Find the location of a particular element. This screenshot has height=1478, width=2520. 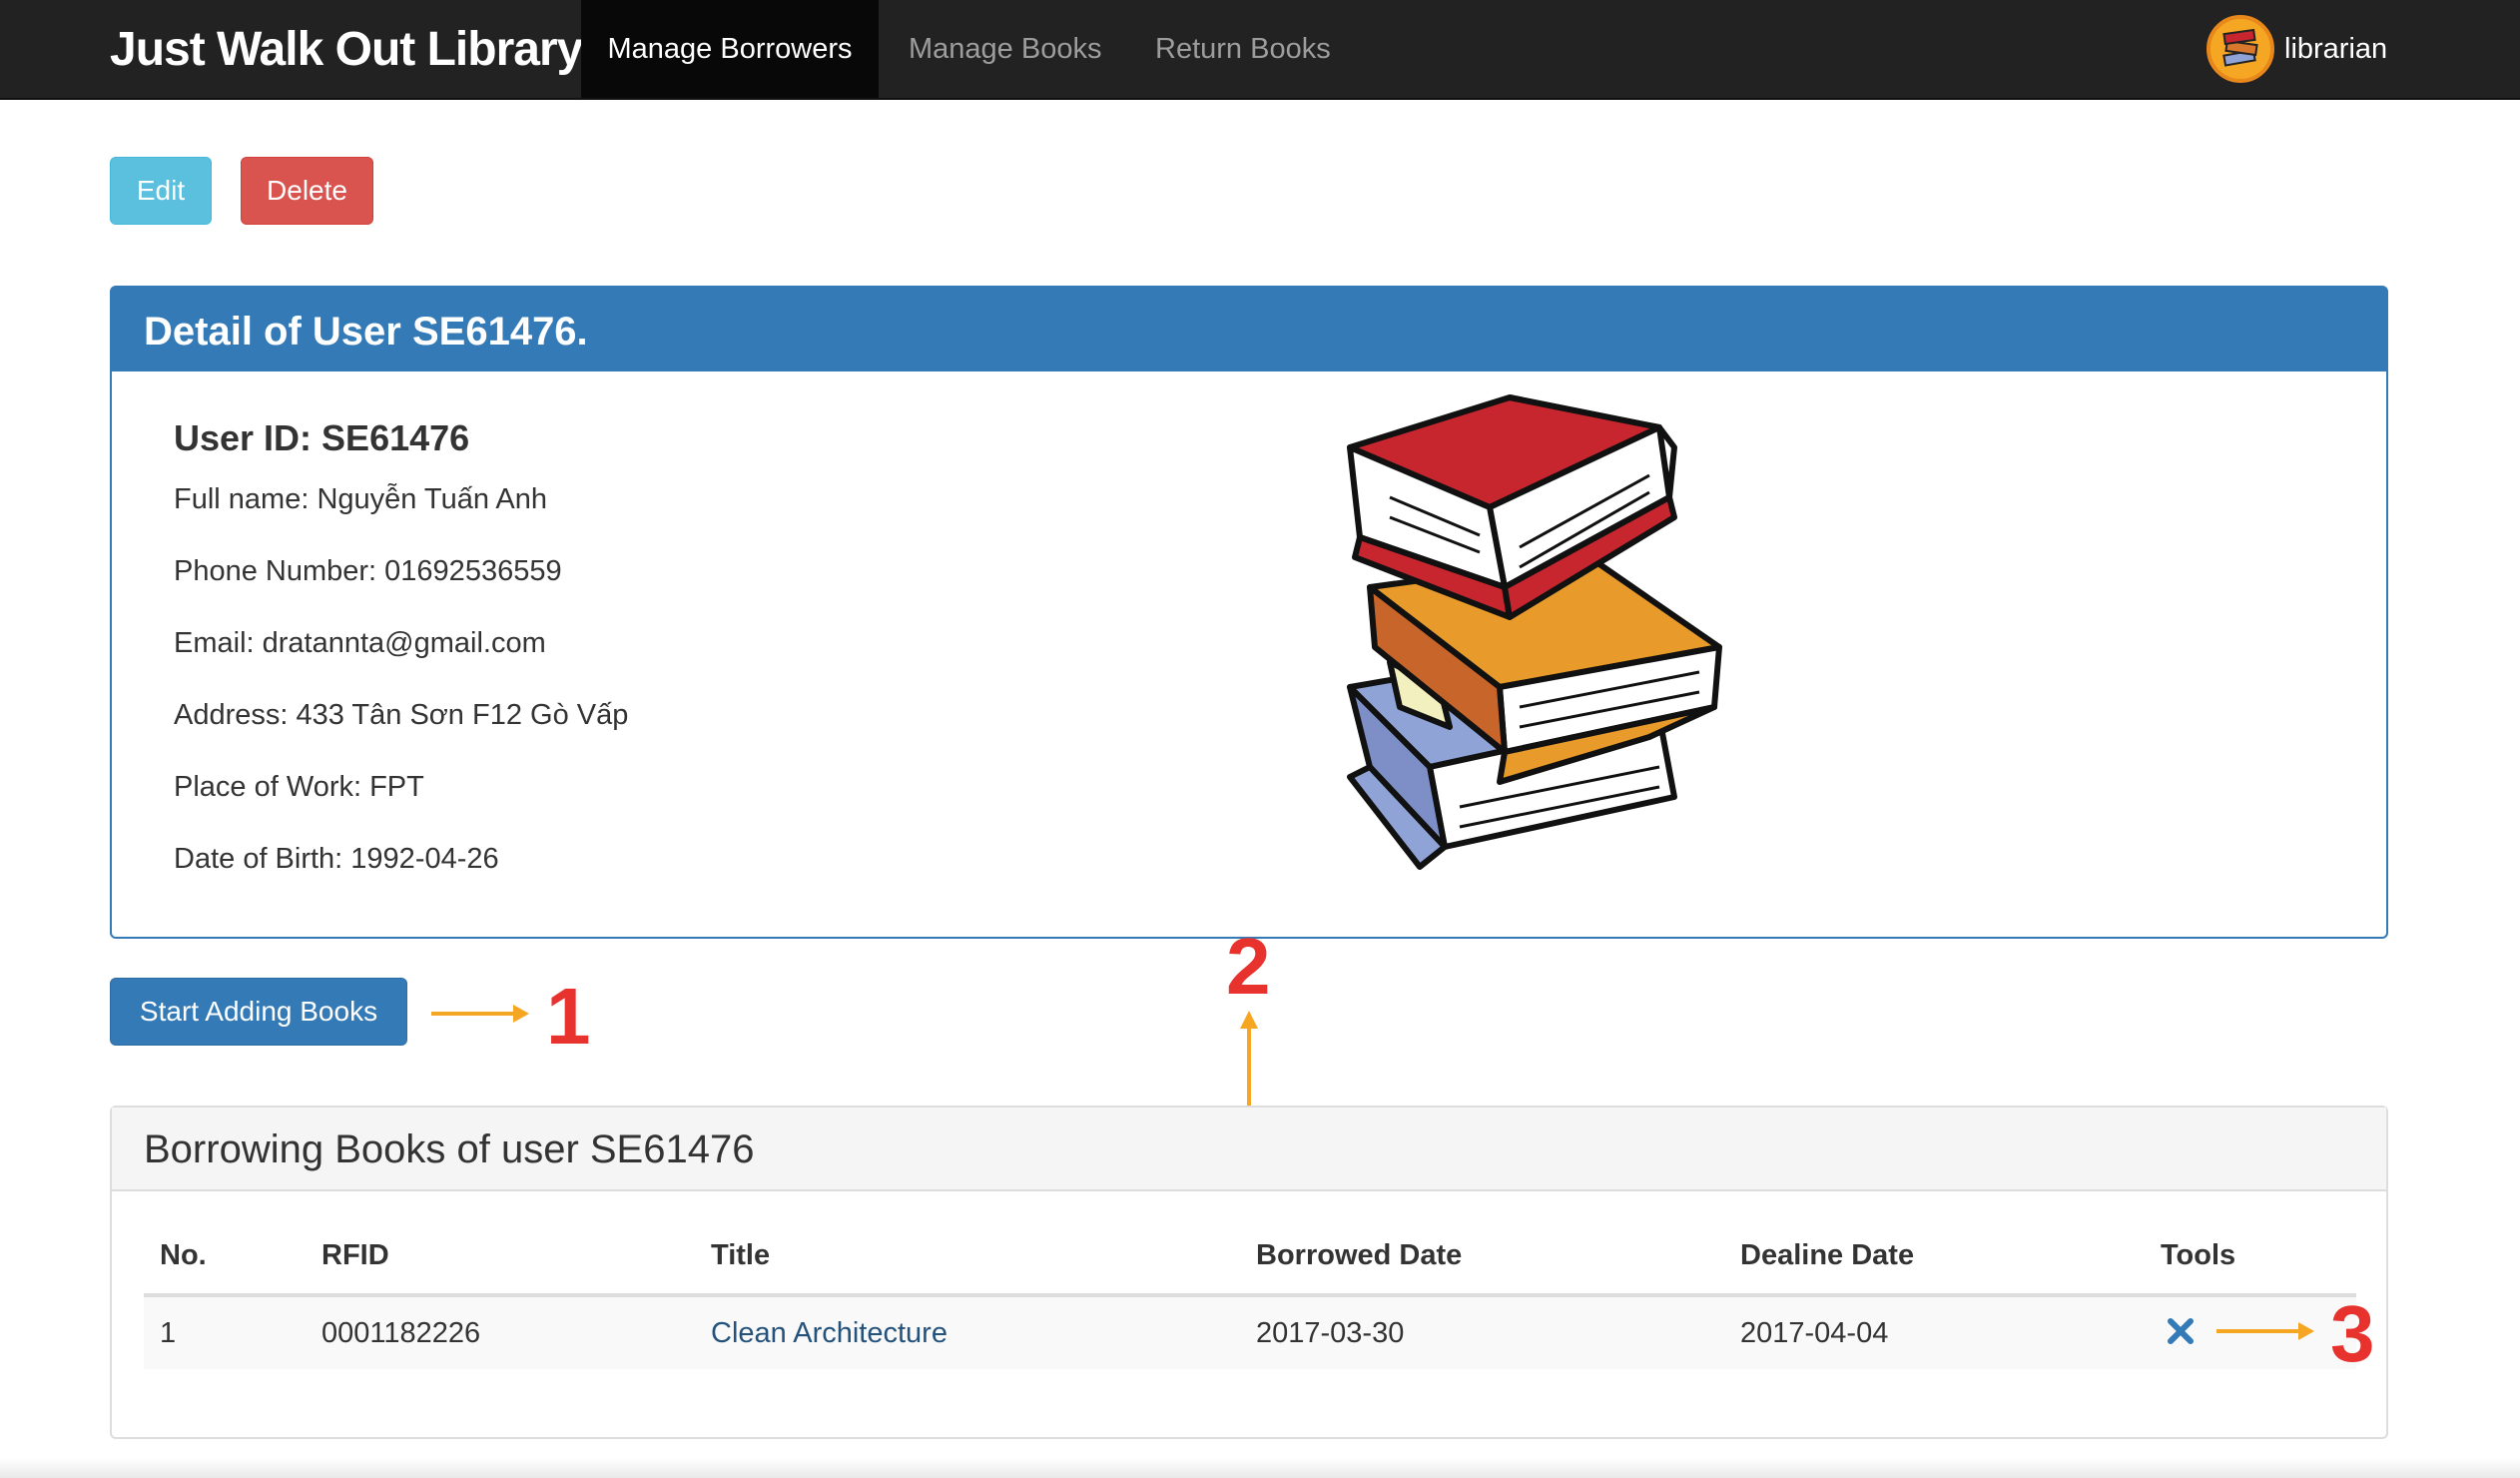

row-borrowed-date: 2017-03-30 is located at coordinates (1330, 1333).